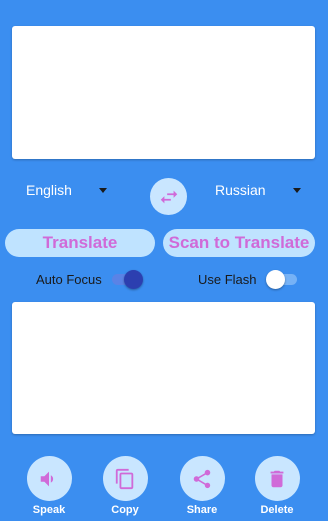 The image size is (328, 521). I want to click on copy-circle, so click(125, 478).